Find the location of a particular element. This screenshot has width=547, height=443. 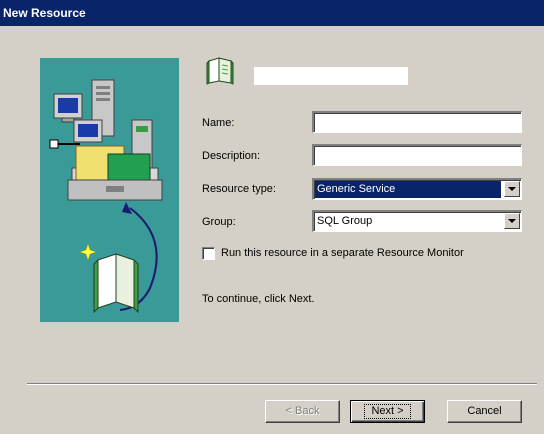

group-select: SQL Group is located at coordinates (417, 221).